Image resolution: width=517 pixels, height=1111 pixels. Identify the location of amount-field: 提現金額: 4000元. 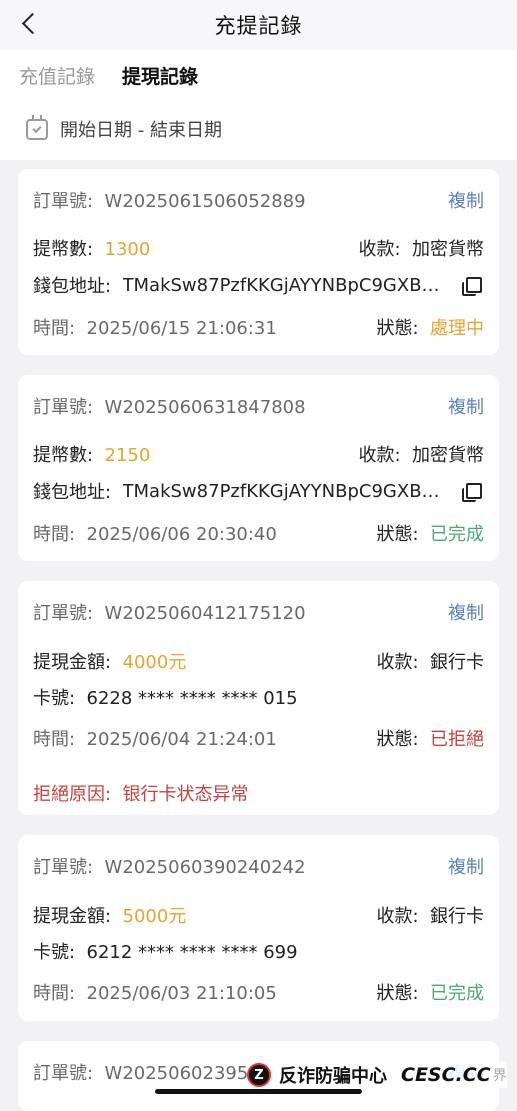
(110, 662).